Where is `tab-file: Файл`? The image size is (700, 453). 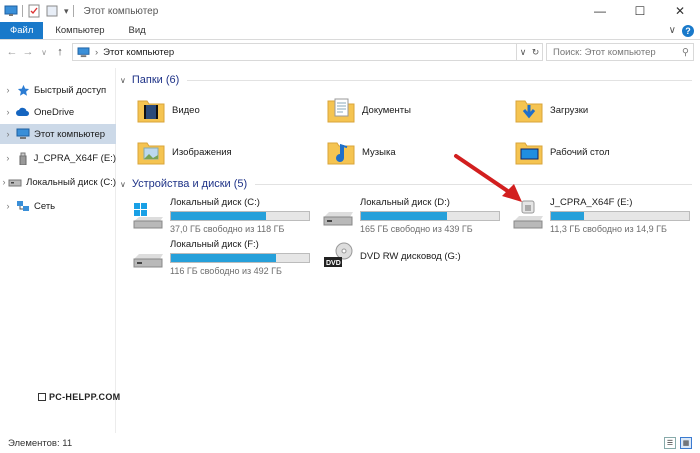 tab-file: Файл is located at coordinates (22, 30).